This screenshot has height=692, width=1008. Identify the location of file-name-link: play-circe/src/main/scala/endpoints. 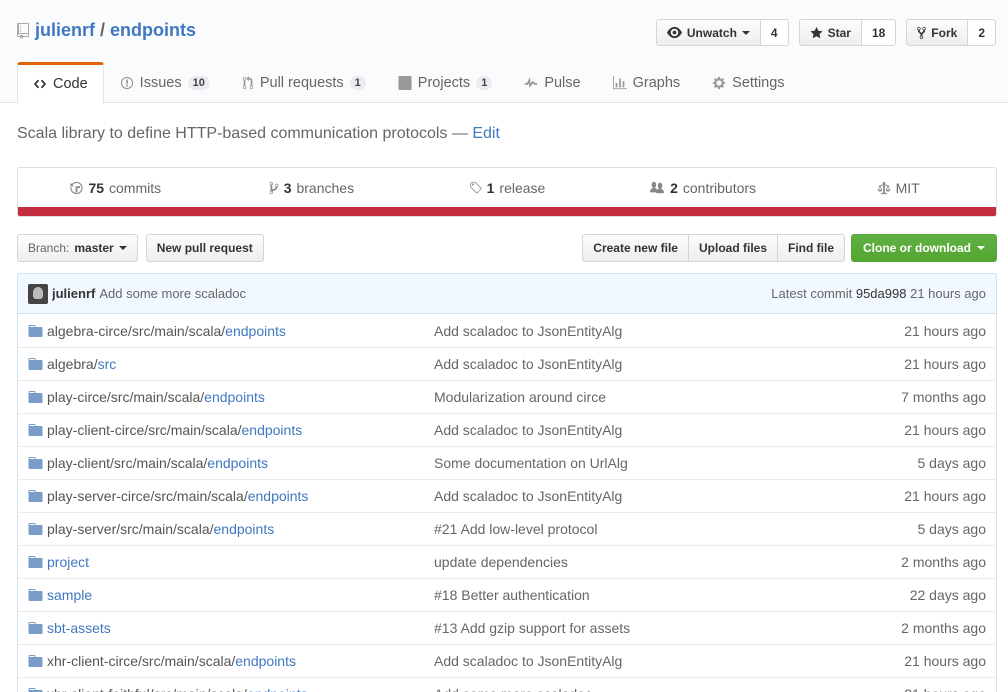
(242, 397).